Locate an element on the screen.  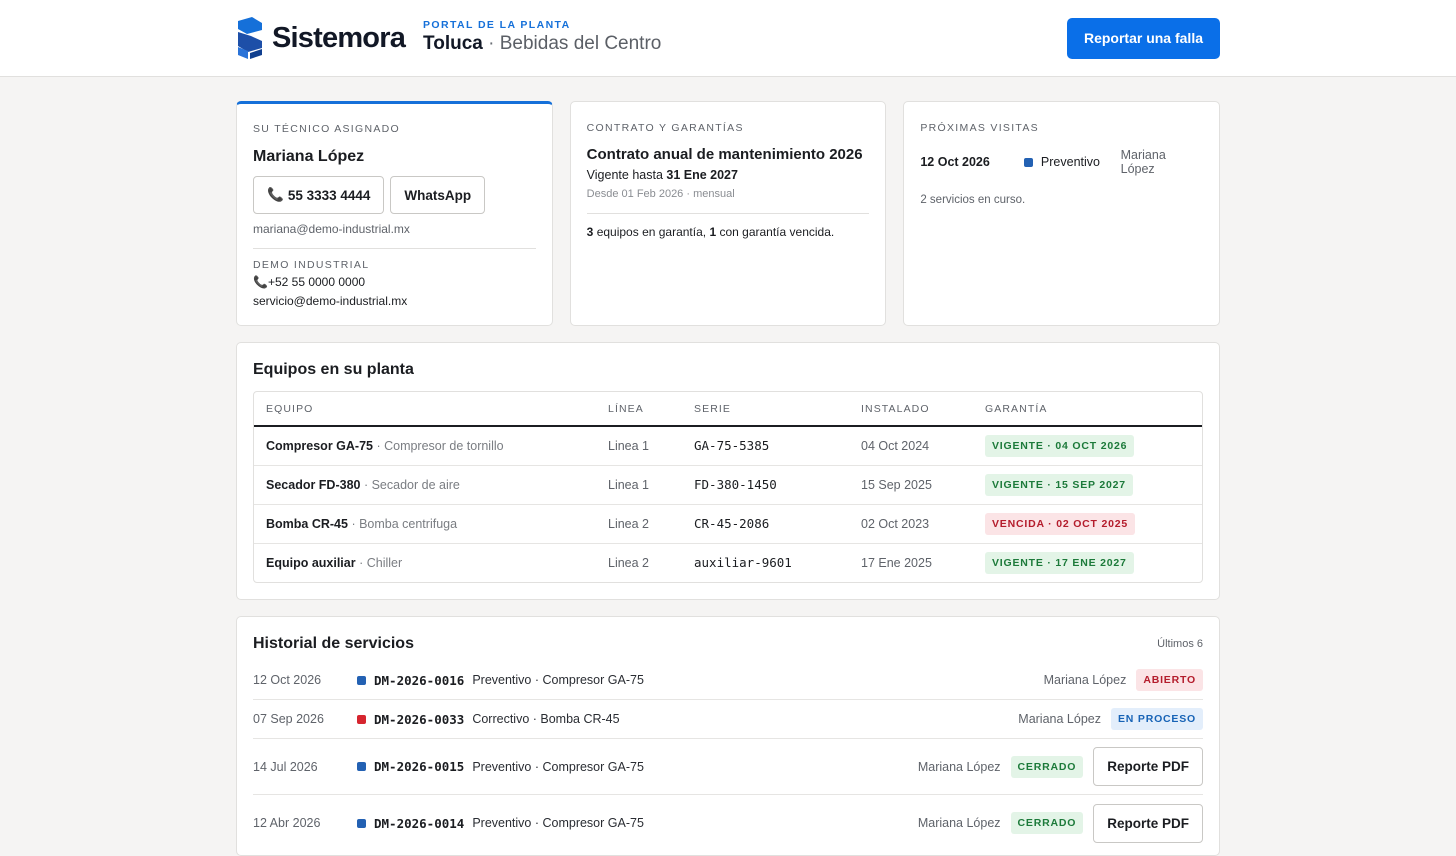
service-code: DM-2026-0016 is located at coordinates (419, 680).